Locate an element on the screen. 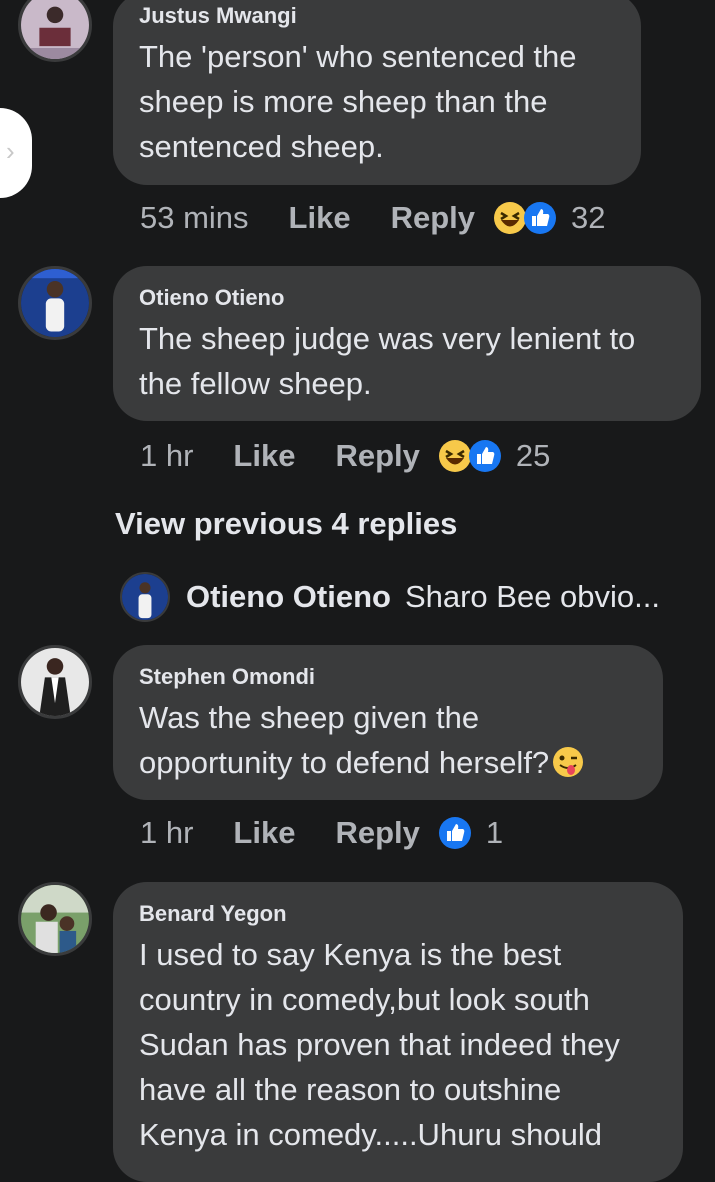 This screenshot has width=715, height=1182. comment-actions: 1 hr Like Reply 1 is located at coordinates (321, 833).